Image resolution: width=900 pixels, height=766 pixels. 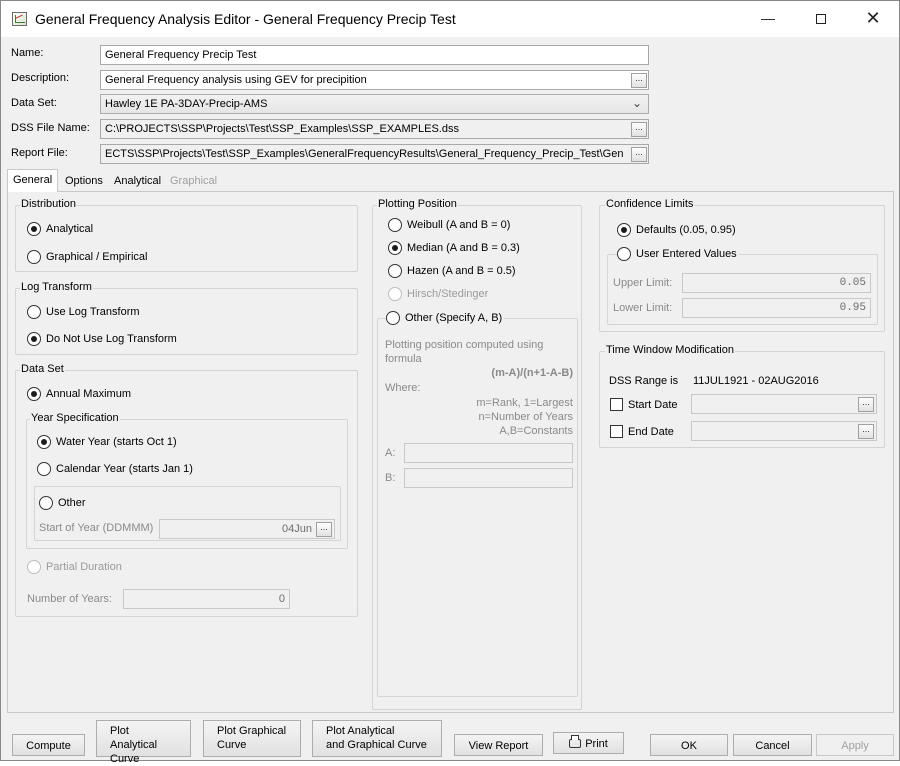 What do you see at coordinates (445, 318) in the screenshot?
I see `other-plotting-radio: Other (Specify A, B)` at bounding box center [445, 318].